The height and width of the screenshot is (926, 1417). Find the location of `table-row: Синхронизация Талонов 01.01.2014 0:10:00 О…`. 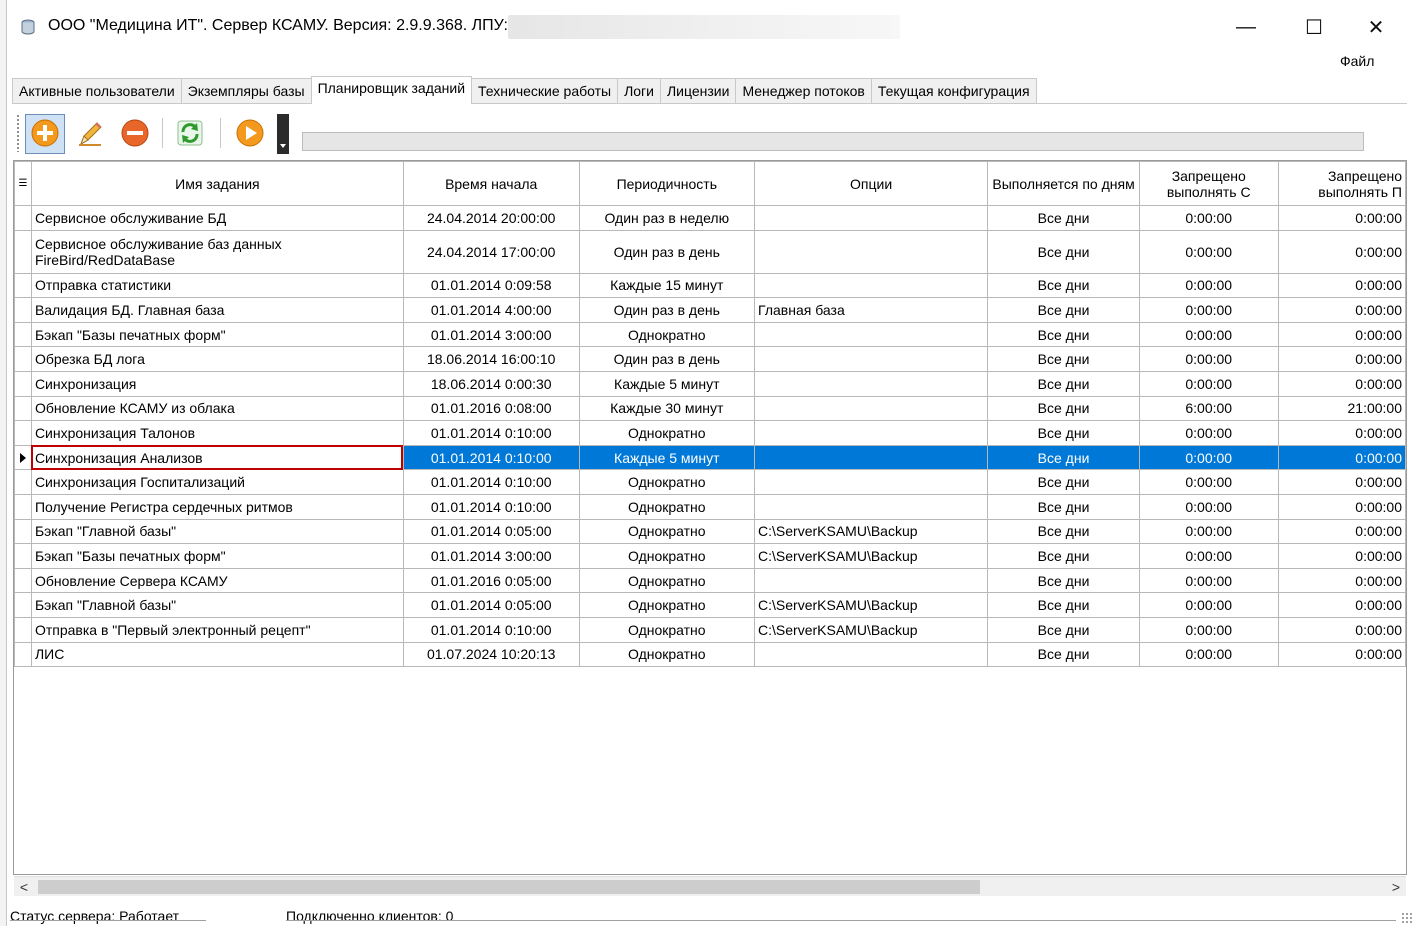

table-row: Синхронизация Талонов 01.01.2014 0:10:00 О… is located at coordinates (710, 433).